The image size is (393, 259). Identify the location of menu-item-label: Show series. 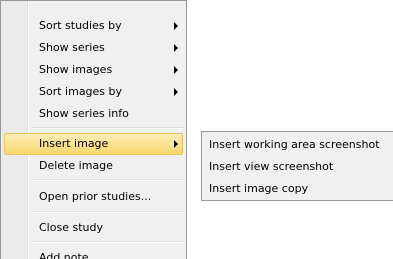
(72, 47).